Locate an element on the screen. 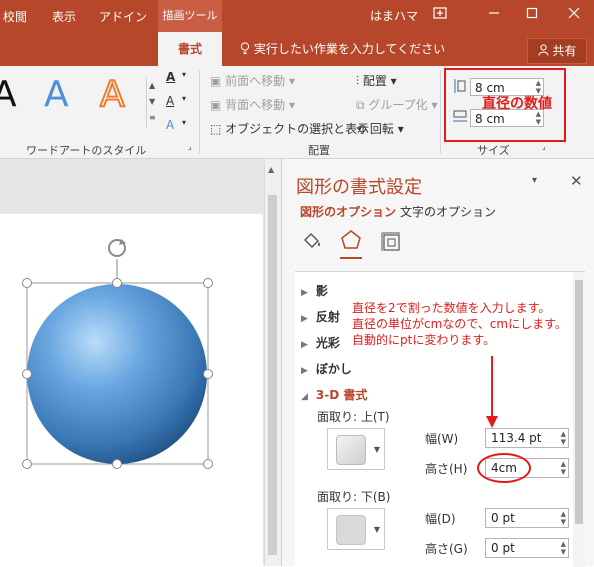 The height and width of the screenshot is (567, 594). tell-me-text: 実行したい作業を入力してください is located at coordinates (349, 49).